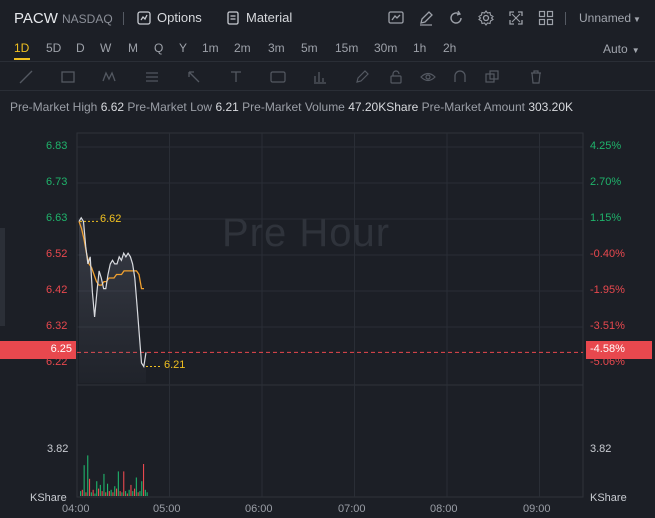 This screenshot has width=655, height=518. What do you see at coordinates (57, 290) in the screenshot?
I see `price-tick: 6.42` at bounding box center [57, 290].